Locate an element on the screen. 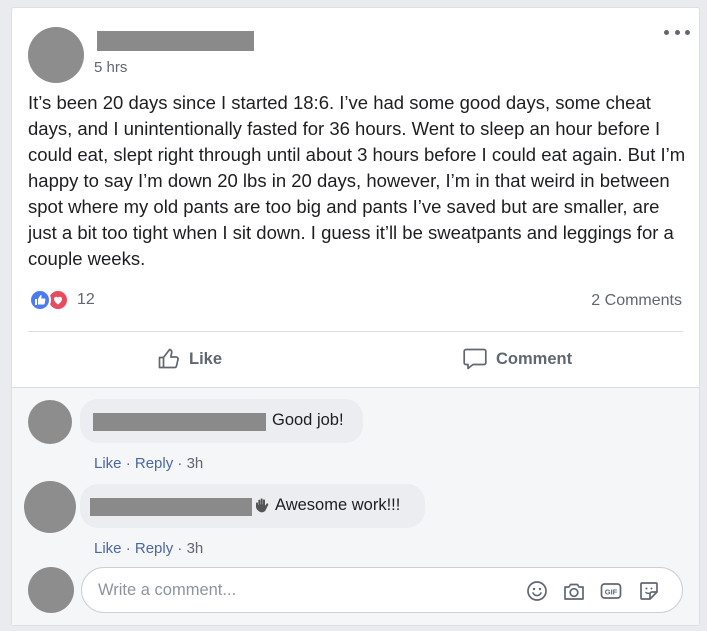  post-timestamp: 5 hrs is located at coordinates (110, 67).